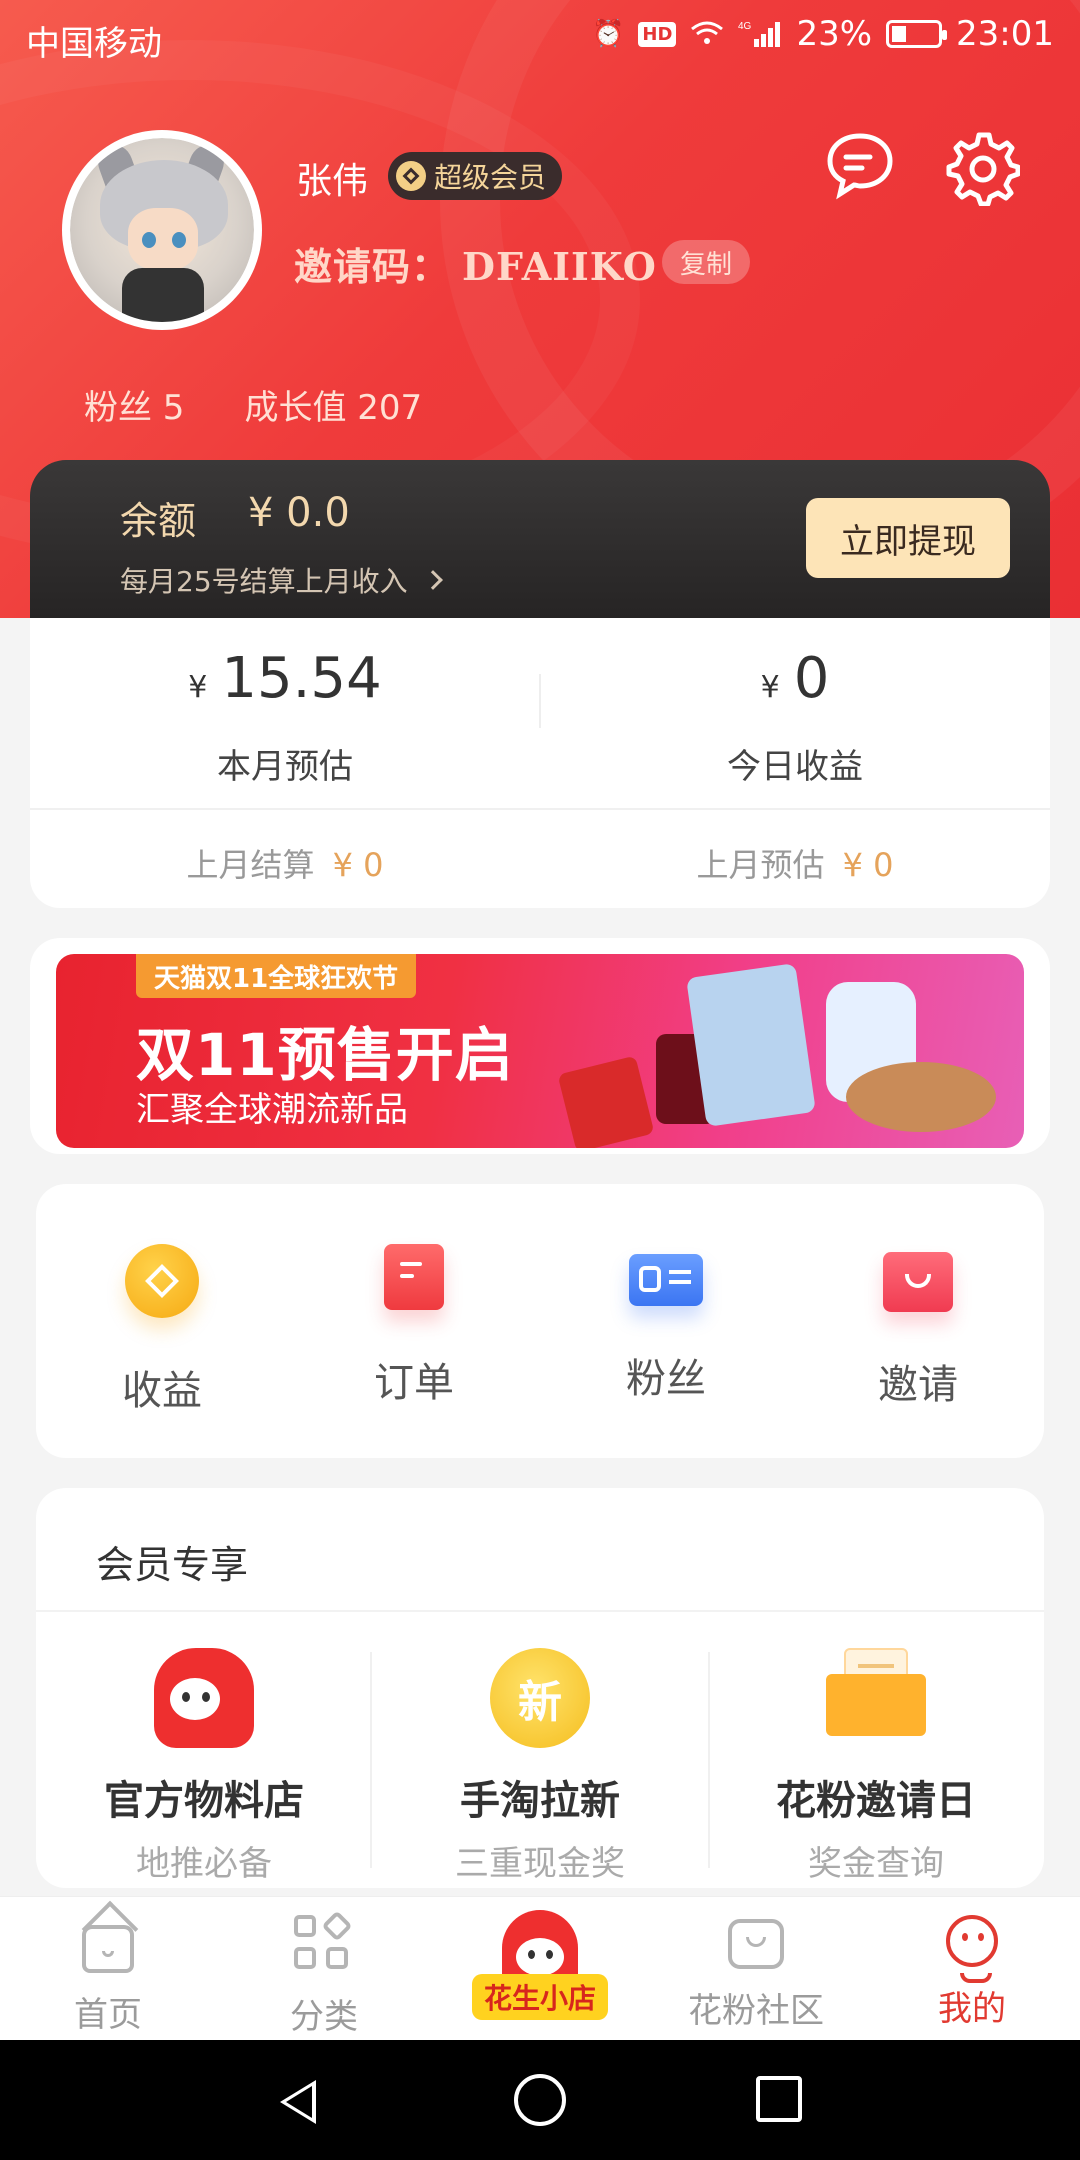 Image resolution: width=1080 pixels, height=2160 pixels. What do you see at coordinates (559, 266) in the screenshot?
I see `invite-code-value: DFAIIKO` at bounding box center [559, 266].